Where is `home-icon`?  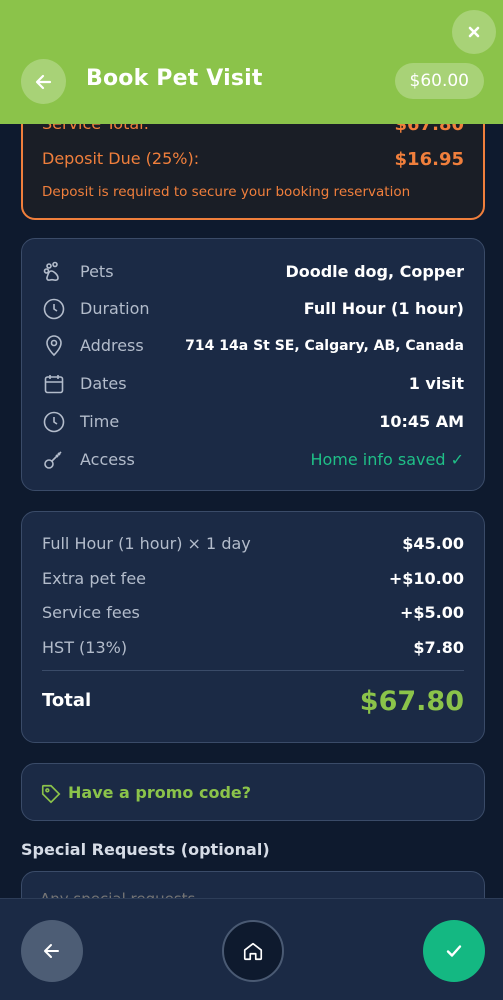 home-icon is located at coordinates (253, 951).